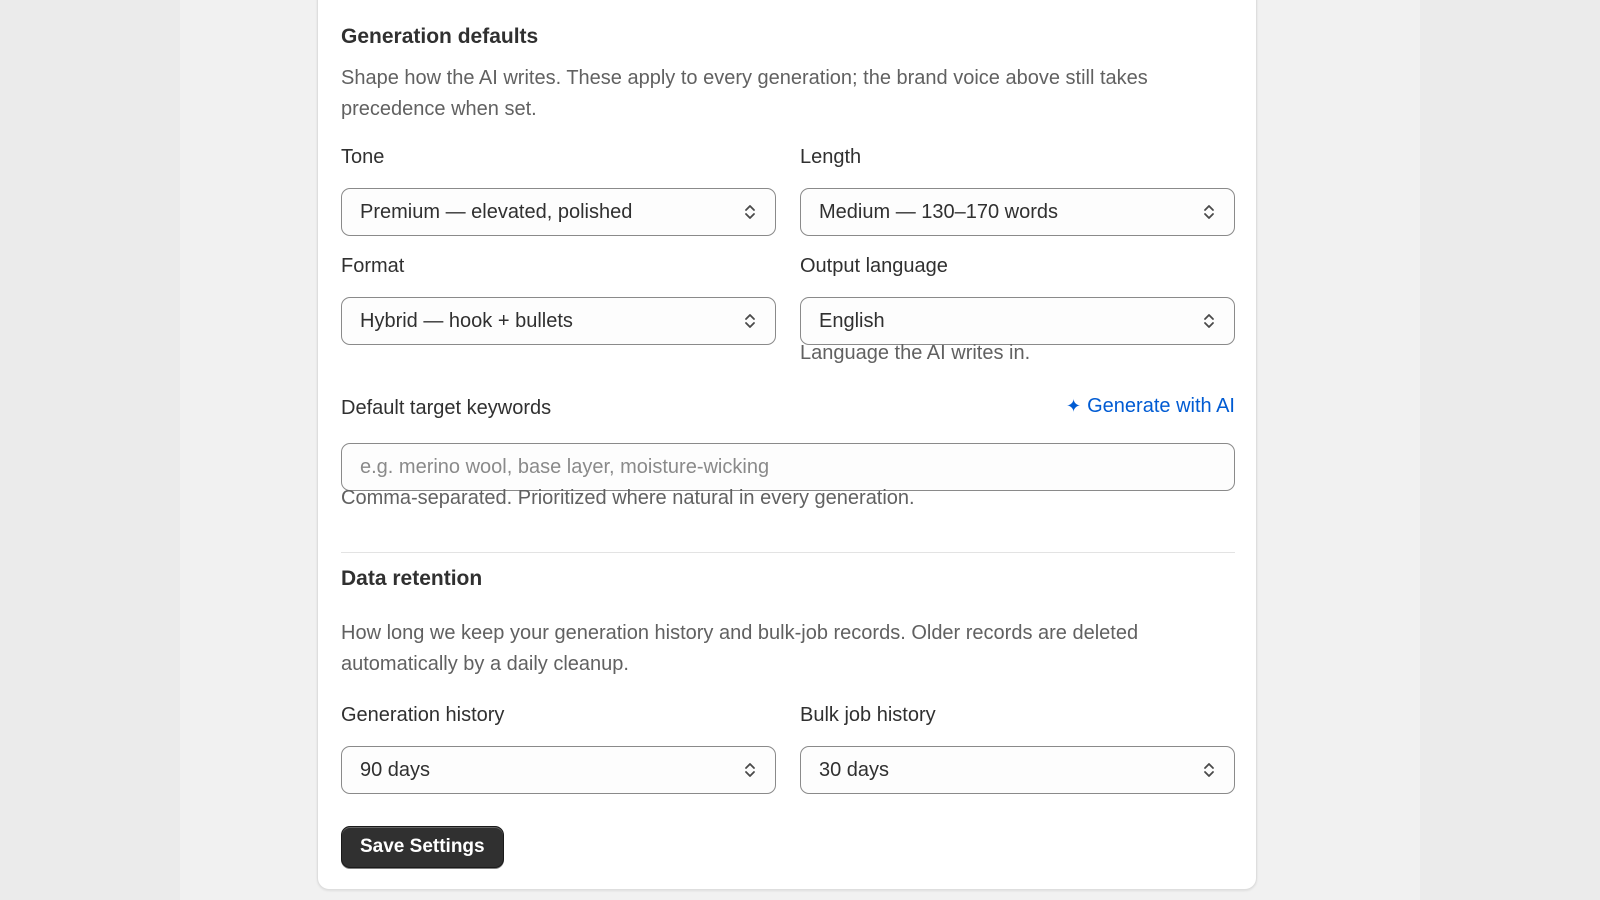 The width and height of the screenshot is (1600, 900). I want to click on keywords-label: Default target keywords, so click(446, 408).